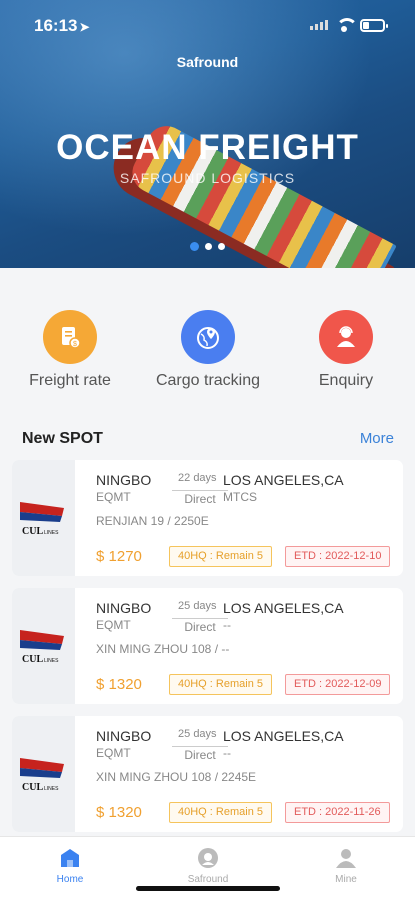 The height and width of the screenshot is (900, 415). Describe the element at coordinates (119, 556) in the screenshot. I see `price: $ 1270` at that location.